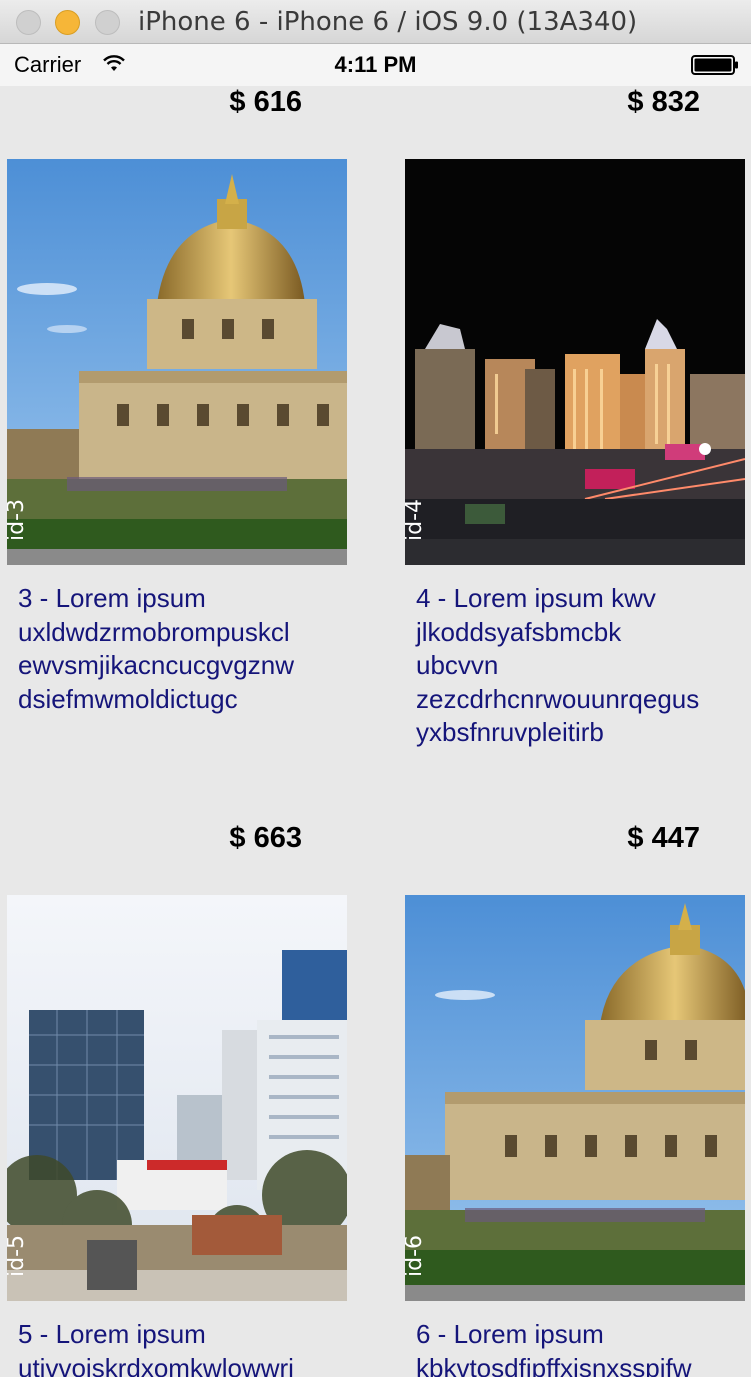 This screenshot has width=751, height=1377. I want to click on simulator-title-bar: iPhone 6 - iPhone 6 / iOS 9.0 (13A340), so click(375, 22).